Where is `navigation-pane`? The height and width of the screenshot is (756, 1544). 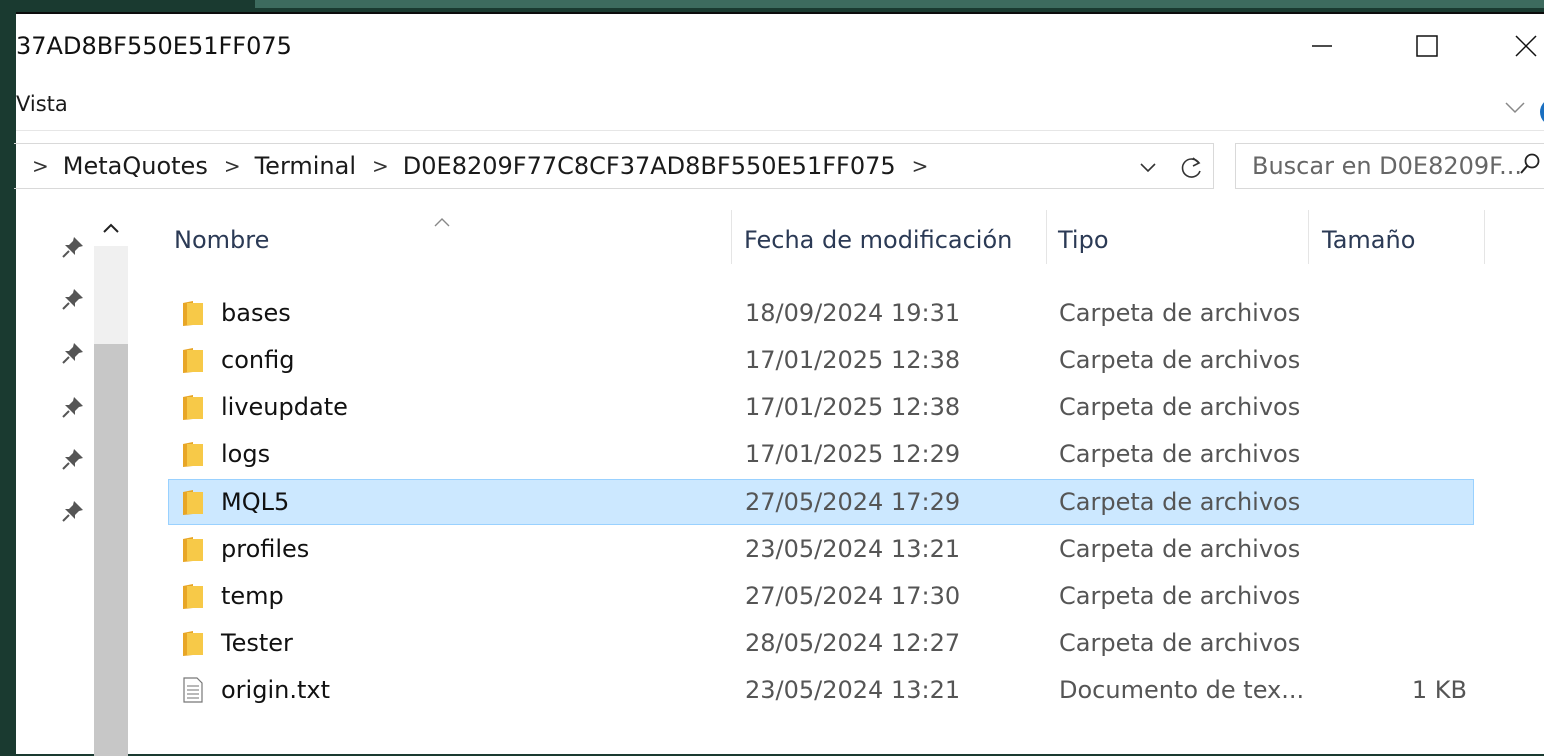 navigation-pane is located at coordinates (72, 481).